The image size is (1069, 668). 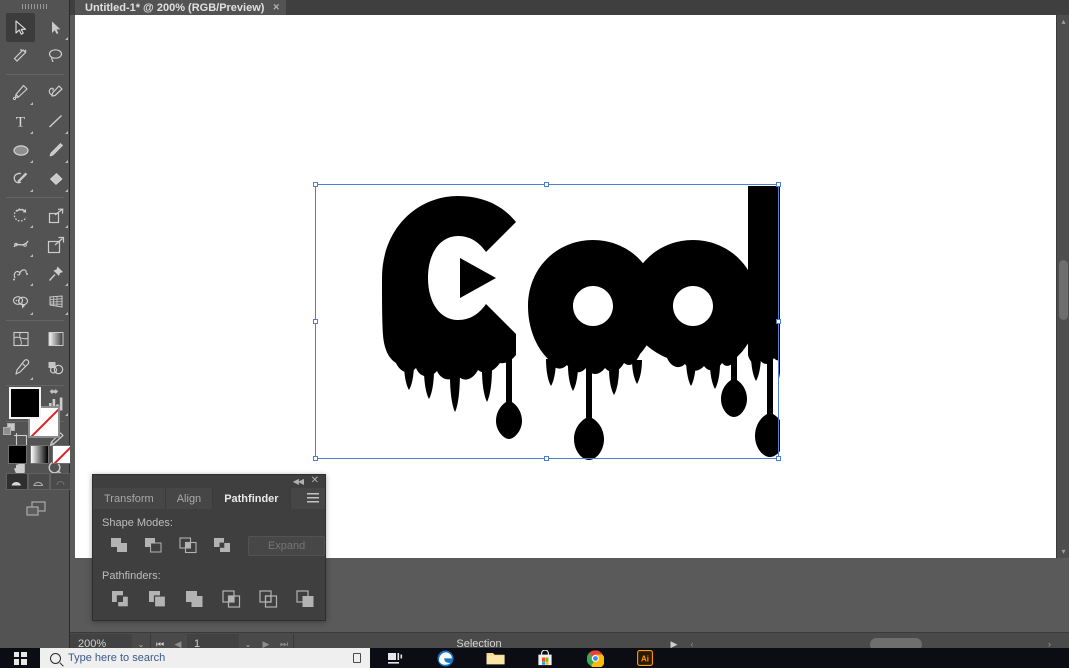 What do you see at coordinates (20, 215) in the screenshot?
I see `rotate-tool` at bounding box center [20, 215].